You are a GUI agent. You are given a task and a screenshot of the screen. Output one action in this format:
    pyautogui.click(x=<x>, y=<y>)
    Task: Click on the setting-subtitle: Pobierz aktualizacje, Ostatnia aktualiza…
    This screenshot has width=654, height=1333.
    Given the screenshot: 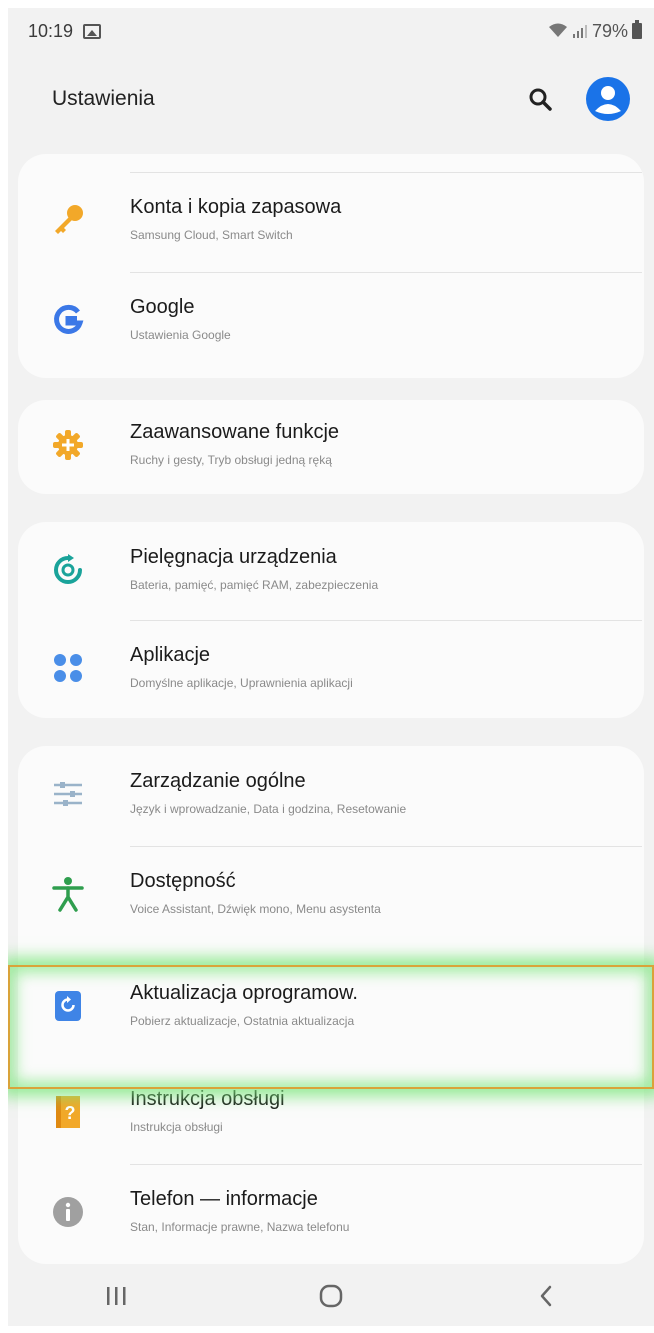 What is the action you would take?
    pyautogui.click(x=242, y=1021)
    